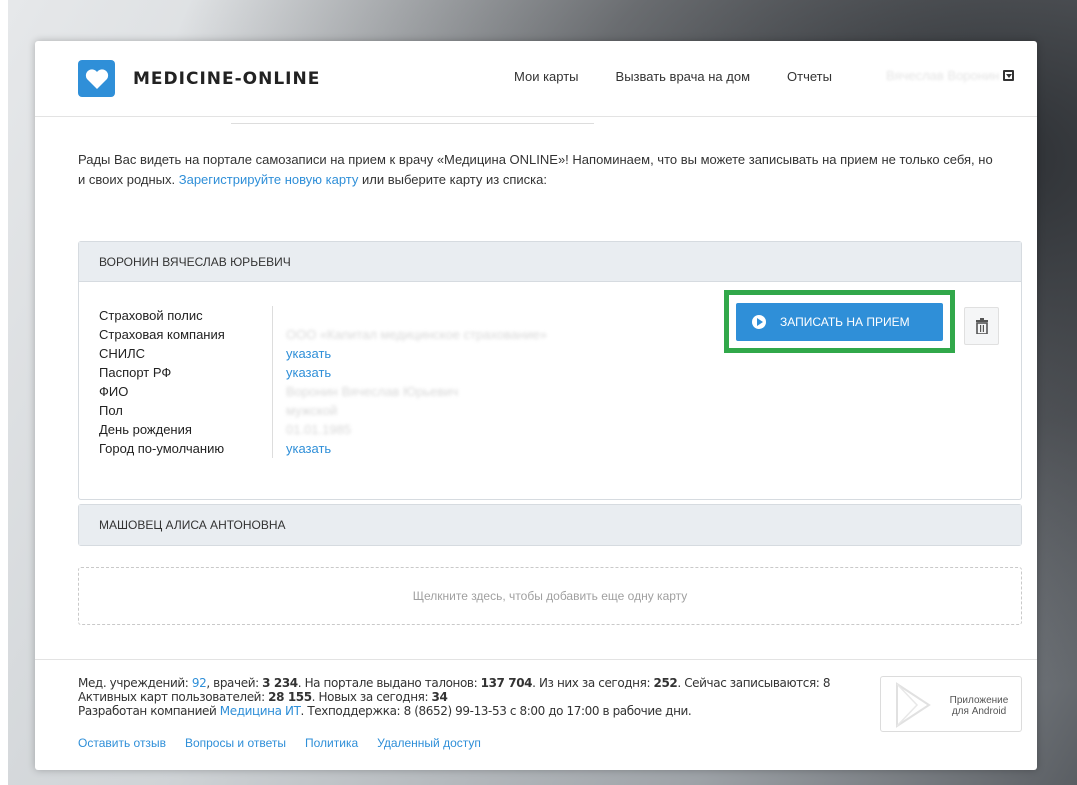 The height and width of the screenshot is (785, 1077). What do you see at coordinates (173, 697) in the screenshot?
I see `stats-text: Активных карт пользователей:` at bounding box center [173, 697].